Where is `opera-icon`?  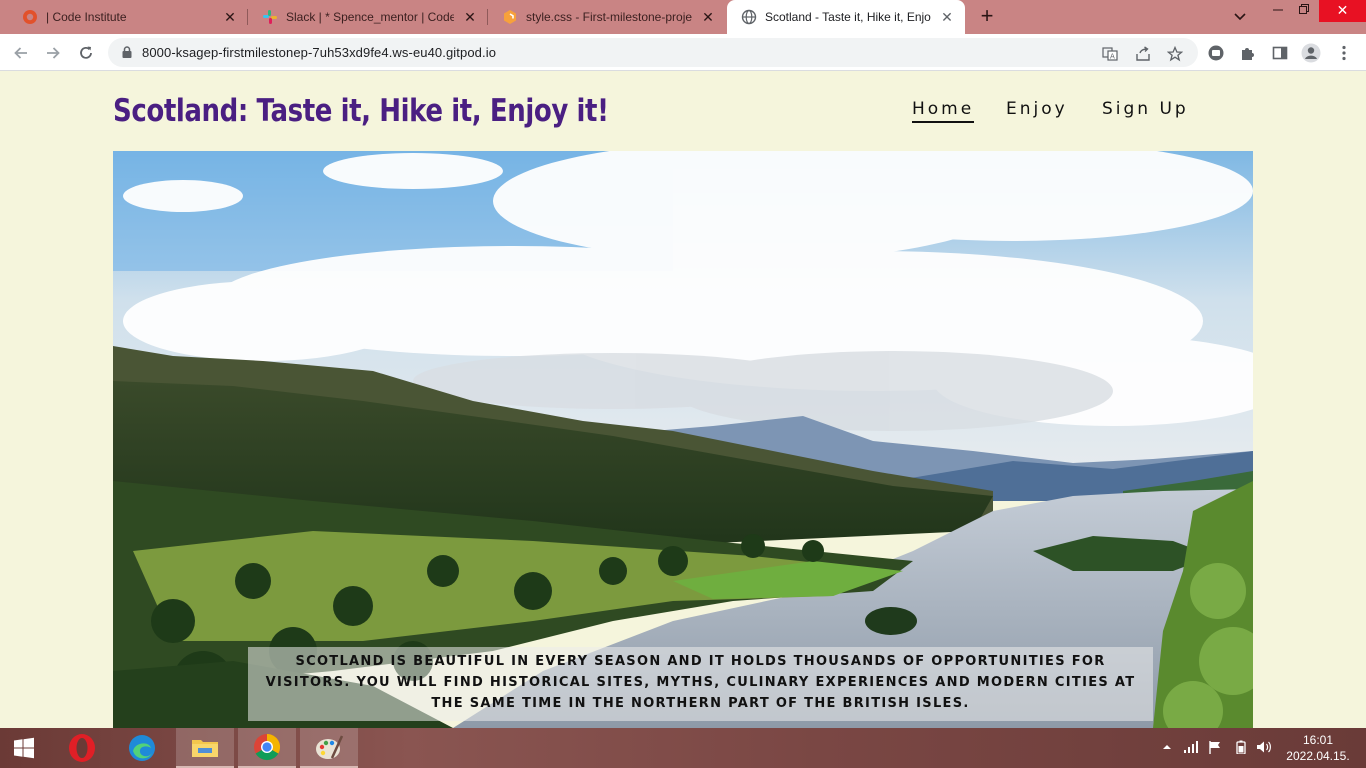
opera-icon is located at coordinates (82, 748).